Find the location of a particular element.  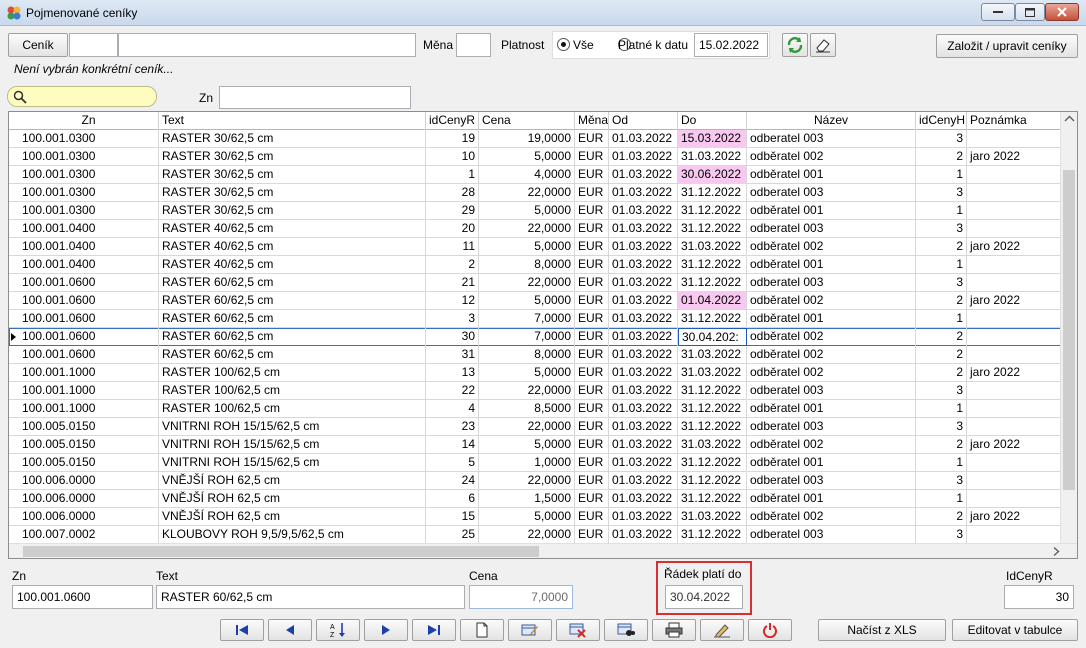

radek-date-input: 30.04.2022 is located at coordinates (704, 597).